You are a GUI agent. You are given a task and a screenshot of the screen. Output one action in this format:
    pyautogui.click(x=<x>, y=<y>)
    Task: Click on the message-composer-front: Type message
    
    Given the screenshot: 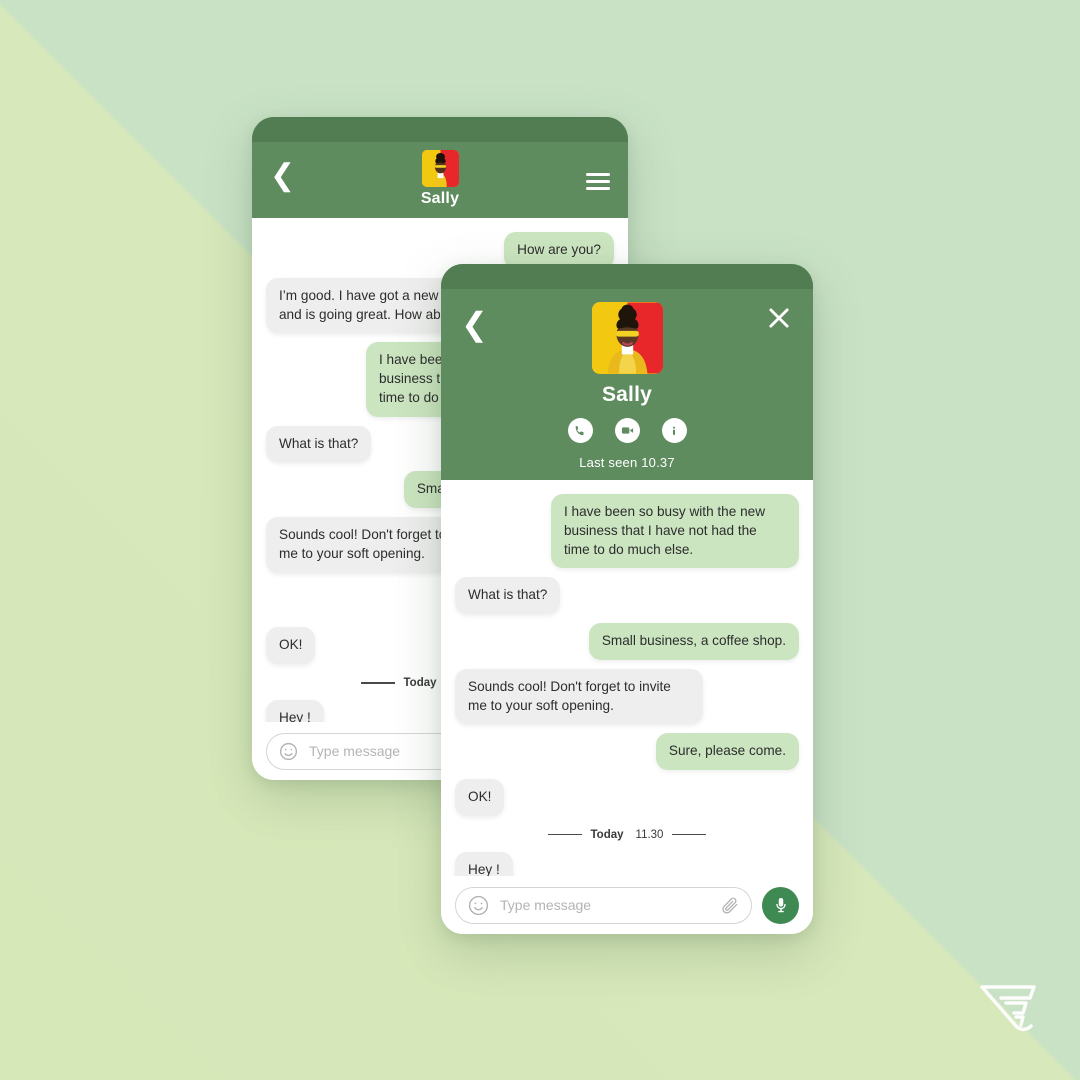 What is the action you would take?
    pyautogui.click(x=627, y=905)
    